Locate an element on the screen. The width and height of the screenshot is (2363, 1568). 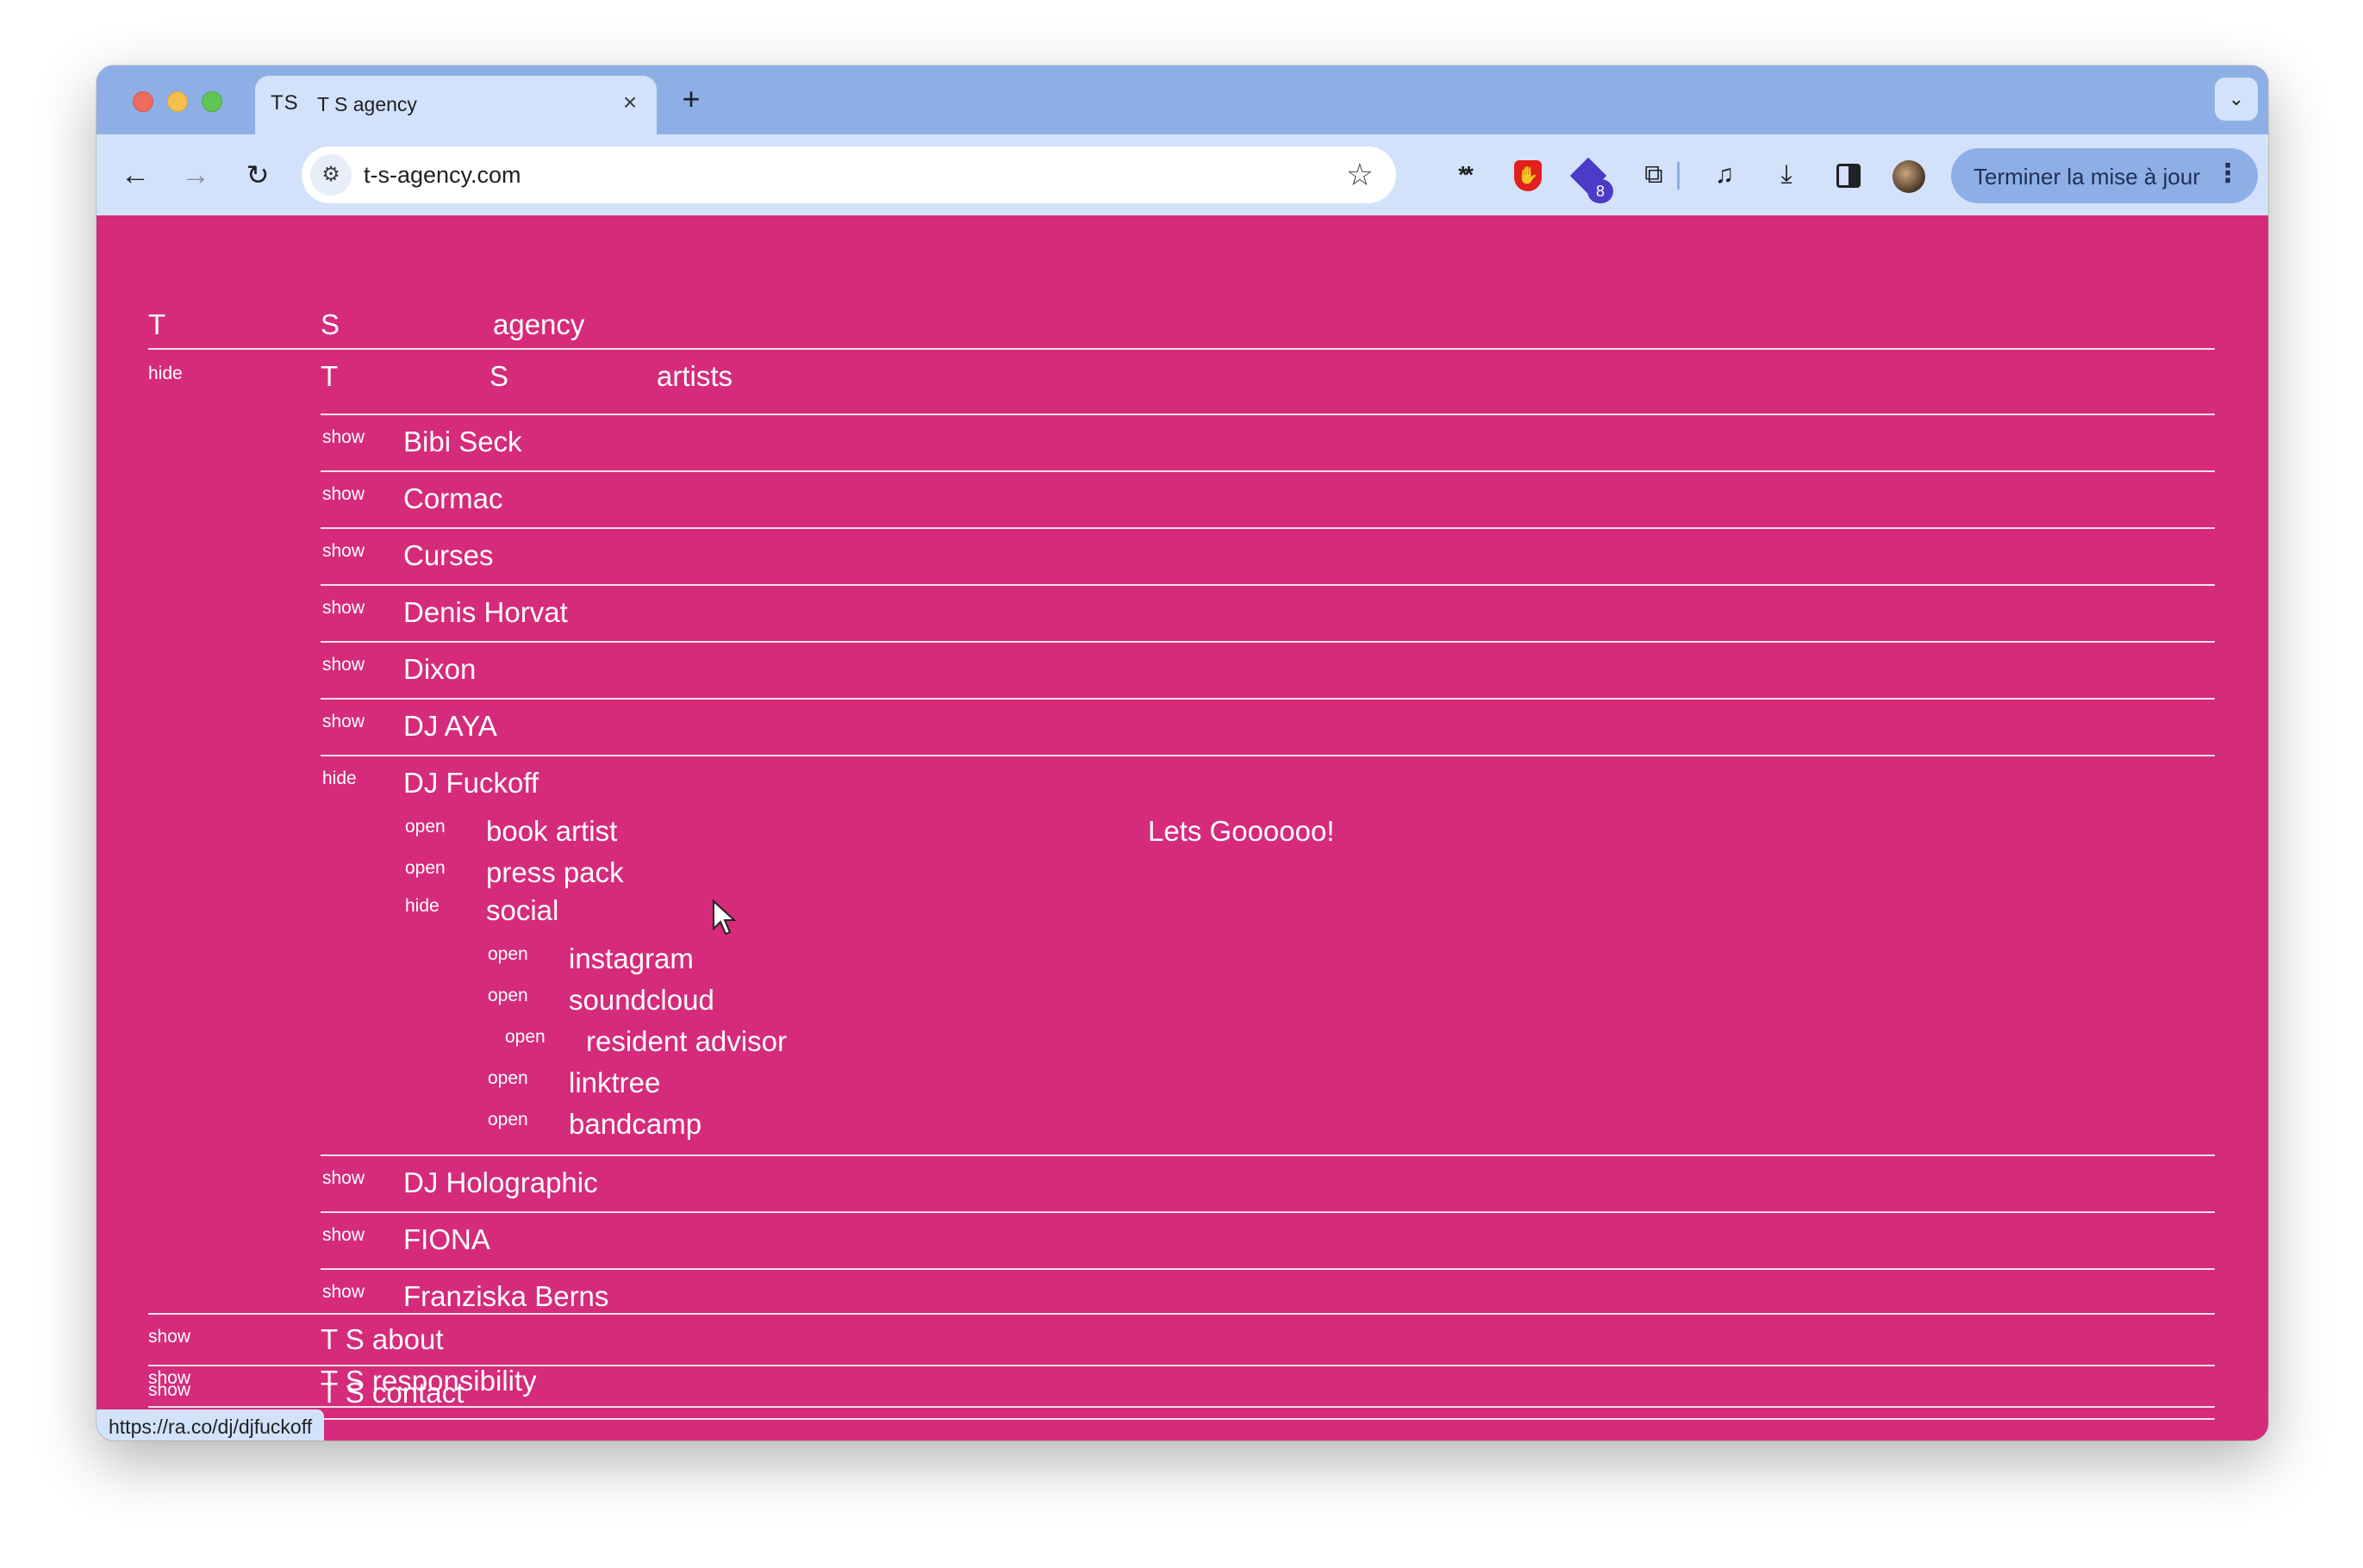
header-letter-t: T is located at coordinates (157, 324).